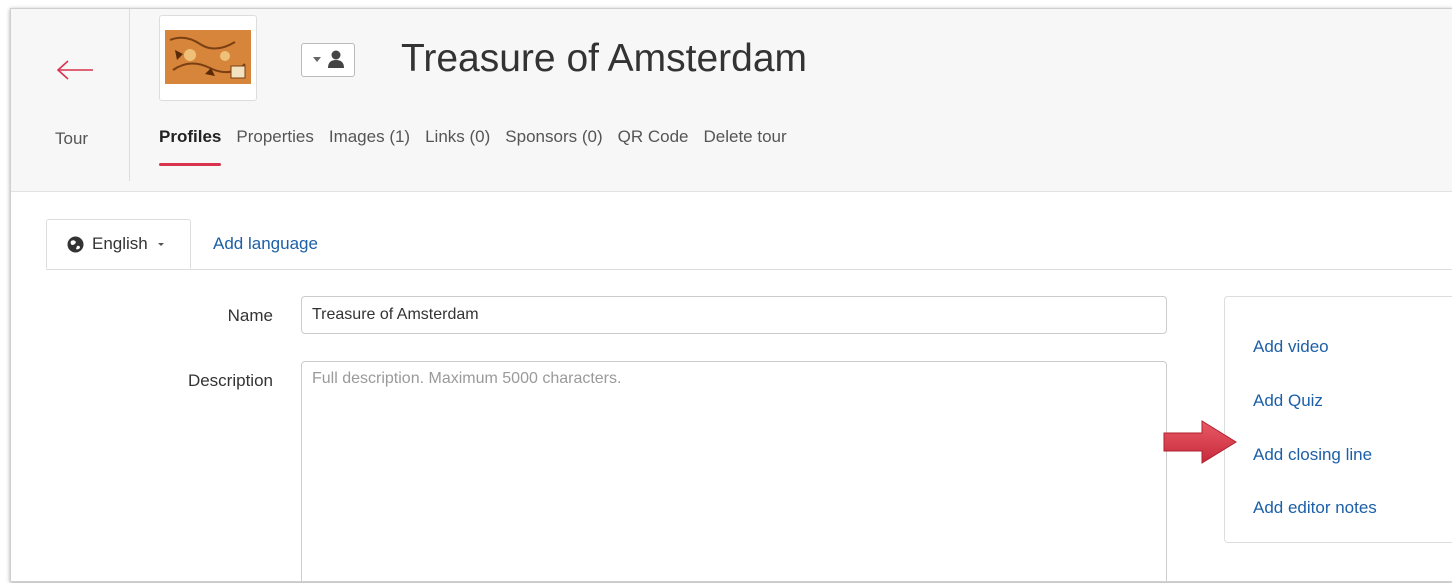  Describe the element at coordinates (1291, 347) in the screenshot. I see `add-video-link: Add video` at that location.